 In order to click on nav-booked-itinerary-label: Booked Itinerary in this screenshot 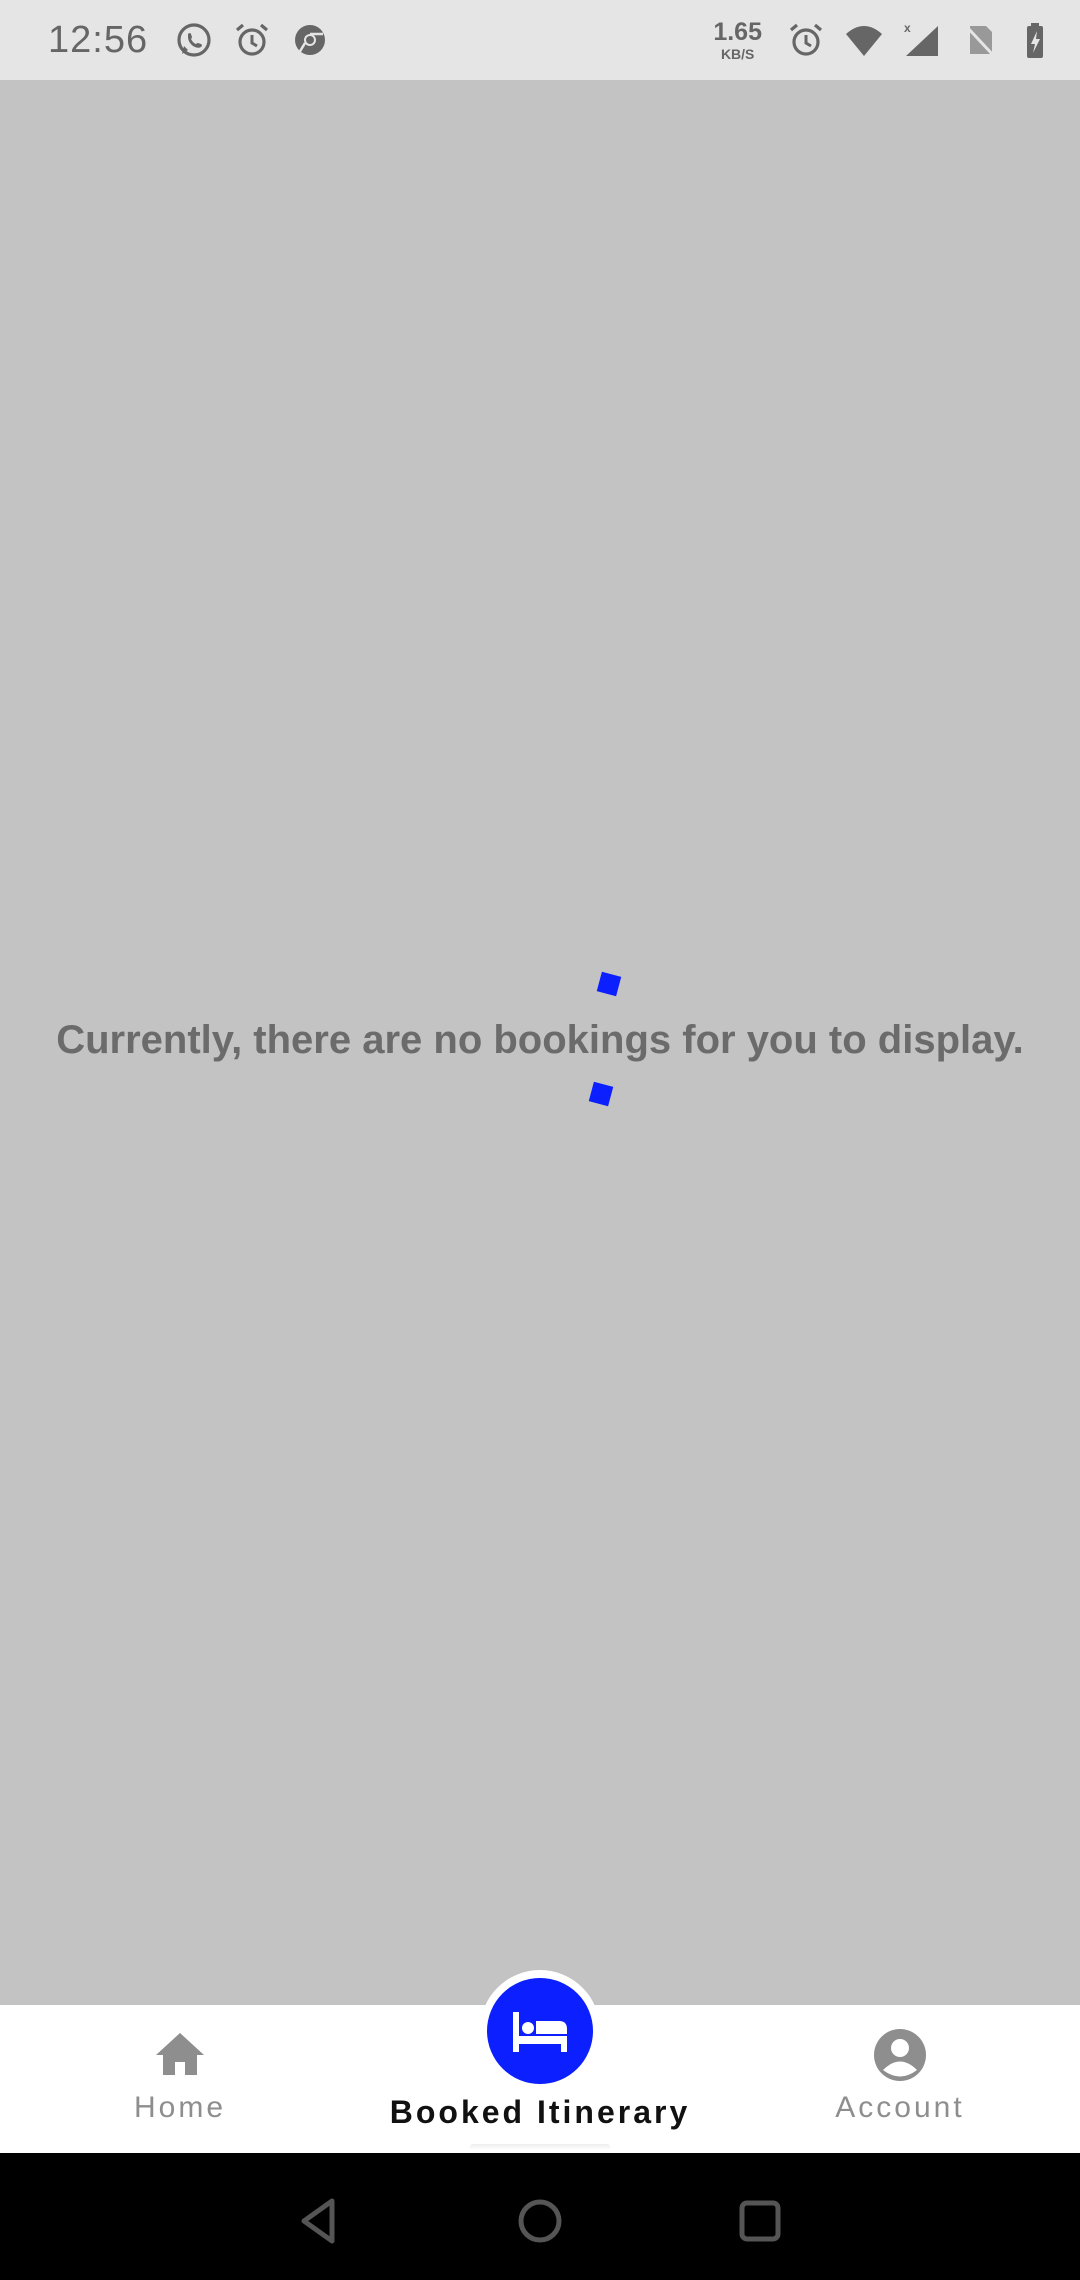, I will do `click(540, 2112)`.